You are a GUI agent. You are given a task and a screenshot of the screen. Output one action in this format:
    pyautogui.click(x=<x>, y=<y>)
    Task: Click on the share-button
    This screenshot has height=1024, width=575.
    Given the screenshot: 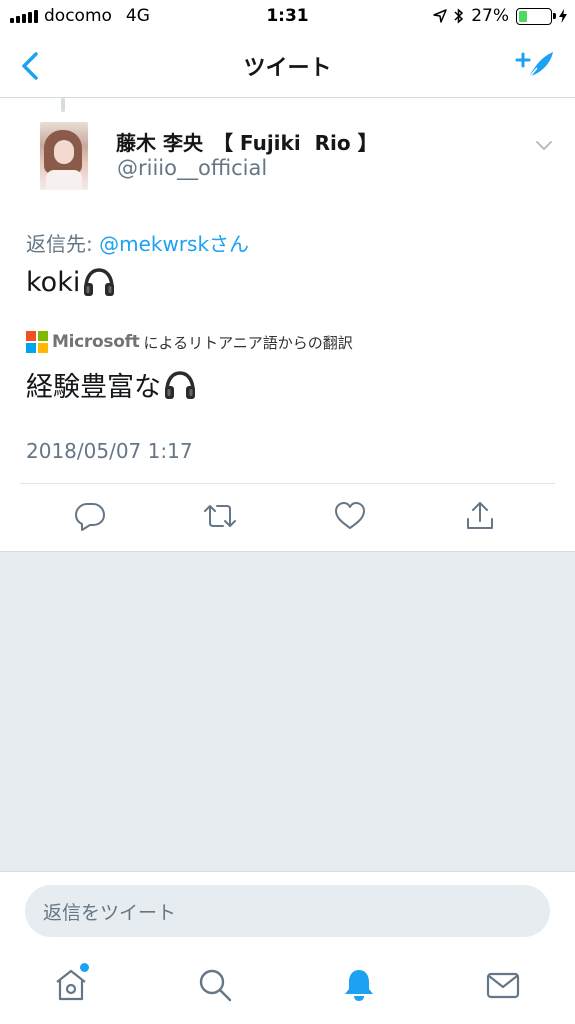 What is the action you would take?
    pyautogui.click(x=480, y=516)
    